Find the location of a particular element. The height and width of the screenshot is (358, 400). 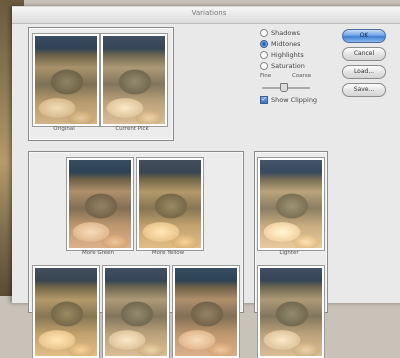

current-lightness-thumbnail is located at coordinates (291, 312).